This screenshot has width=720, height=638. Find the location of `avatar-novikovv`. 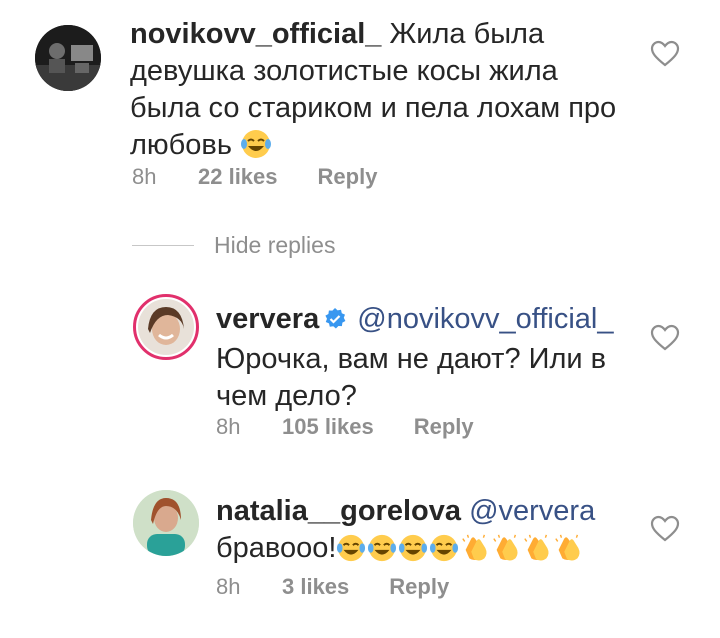

avatar-novikovv is located at coordinates (68, 58).